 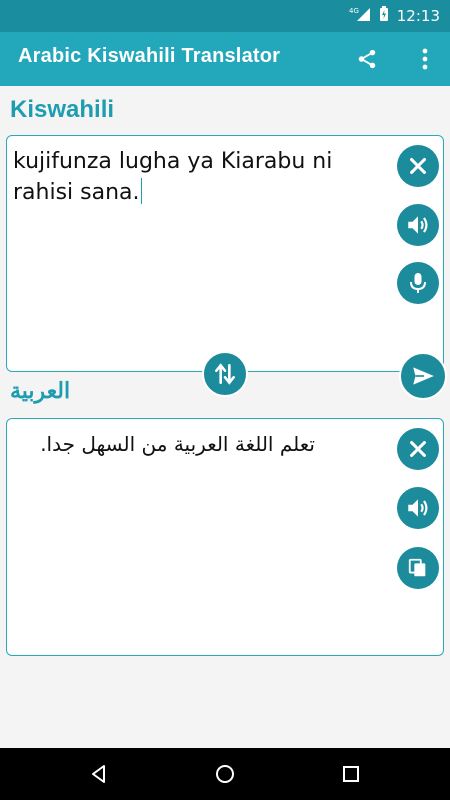 I want to click on text-caret, so click(x=141, y=191).